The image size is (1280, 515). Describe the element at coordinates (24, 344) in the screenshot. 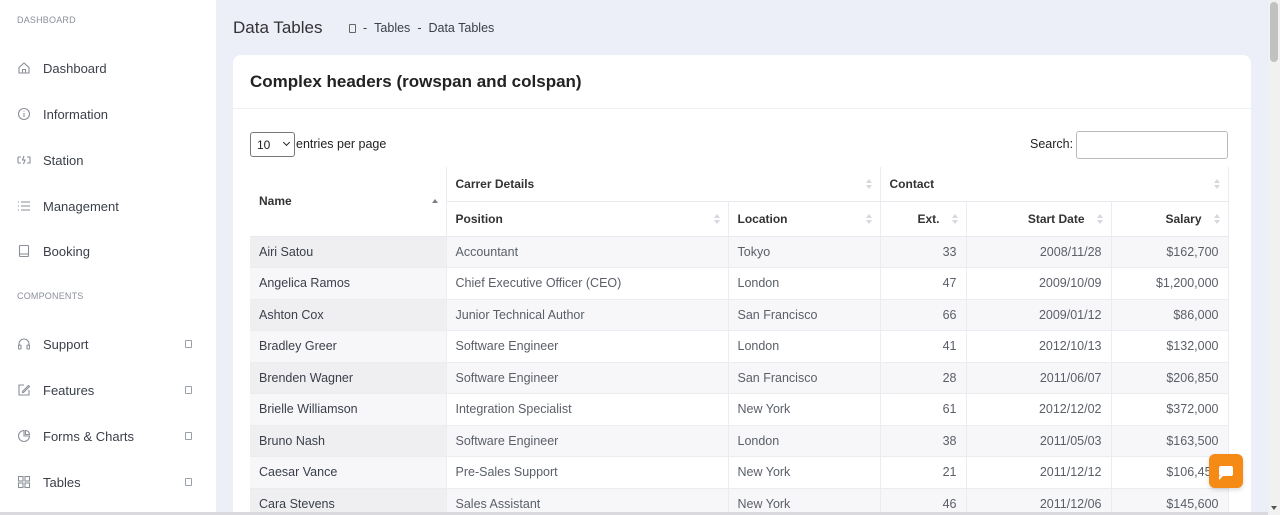

I see `headset-icon` at that location.